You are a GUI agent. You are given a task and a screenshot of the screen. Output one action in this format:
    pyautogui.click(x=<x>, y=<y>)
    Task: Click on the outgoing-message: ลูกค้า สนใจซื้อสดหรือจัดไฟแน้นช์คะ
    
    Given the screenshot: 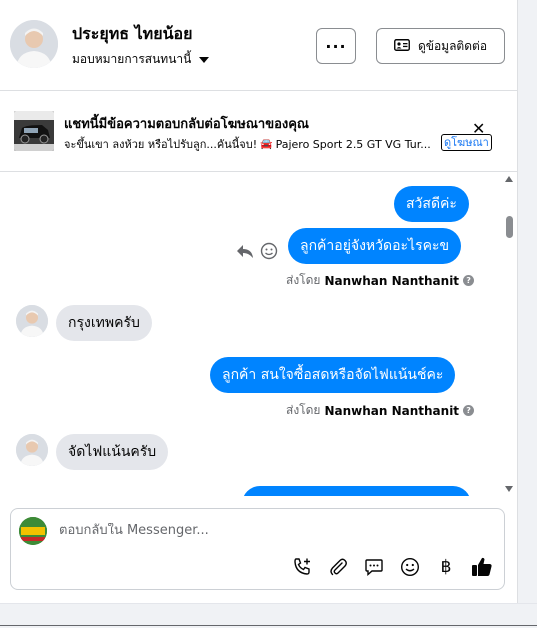 What is the action you would take?
    pyautogui.click(x=333, y=375)
    